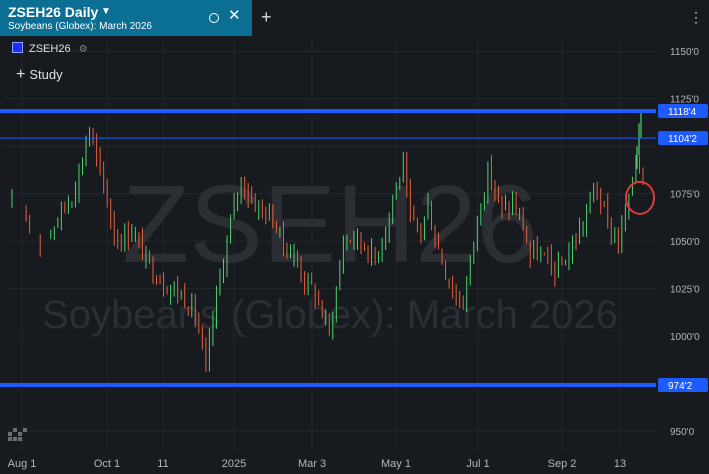 This screenshot has height=474, width=709. I want to click on price-label: 1104'2, so click(682, 139).